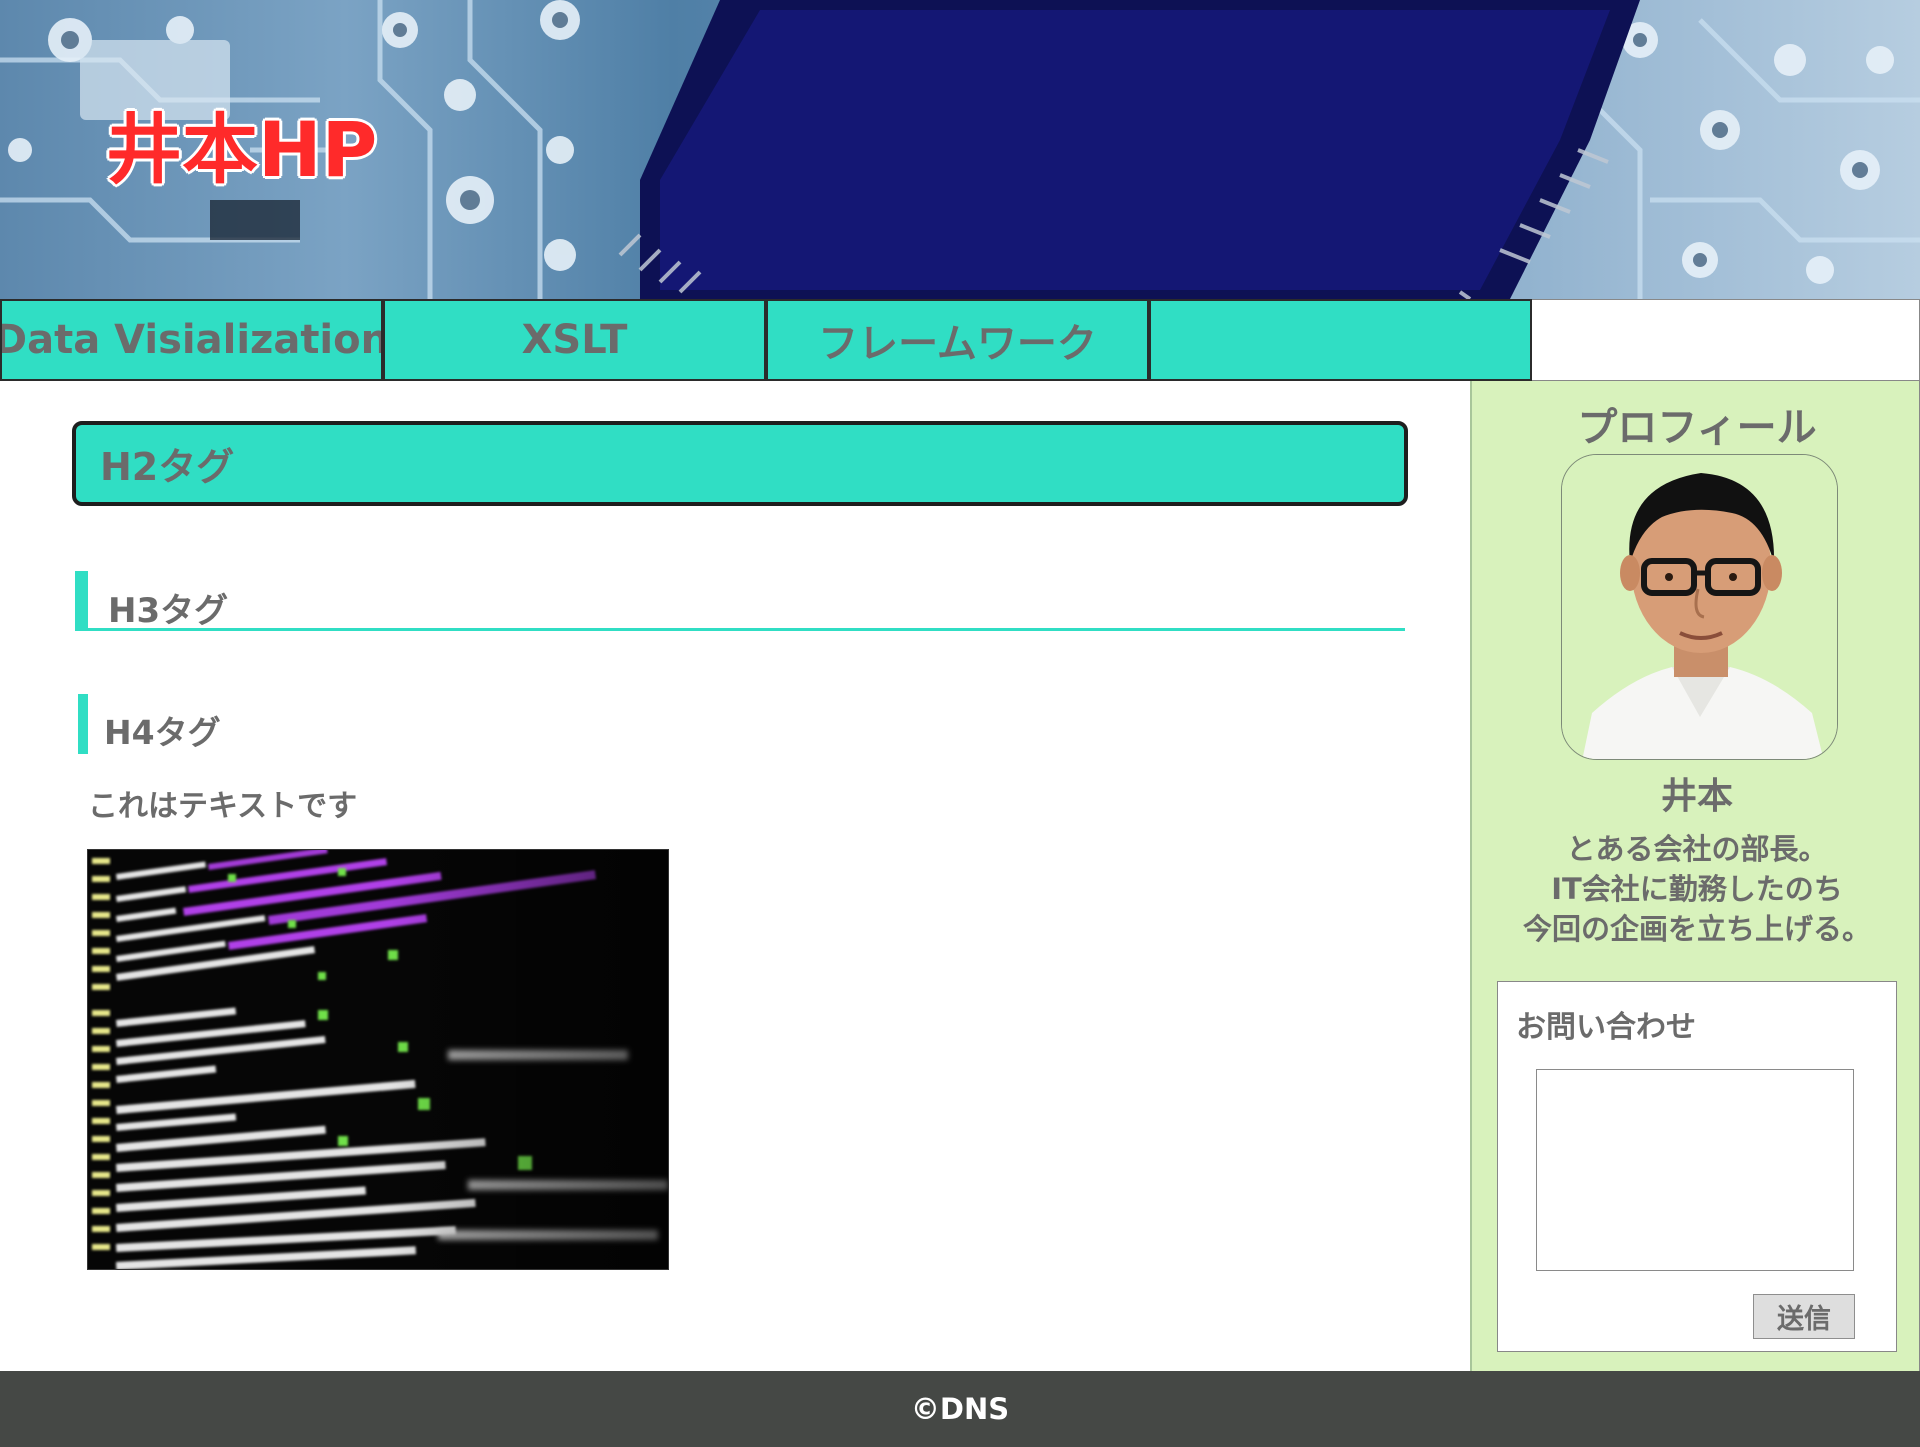  Describe the element at coordinates (1606, 1027) in the screenshot. I see `contact-heading: お問い合わせ` at that location.